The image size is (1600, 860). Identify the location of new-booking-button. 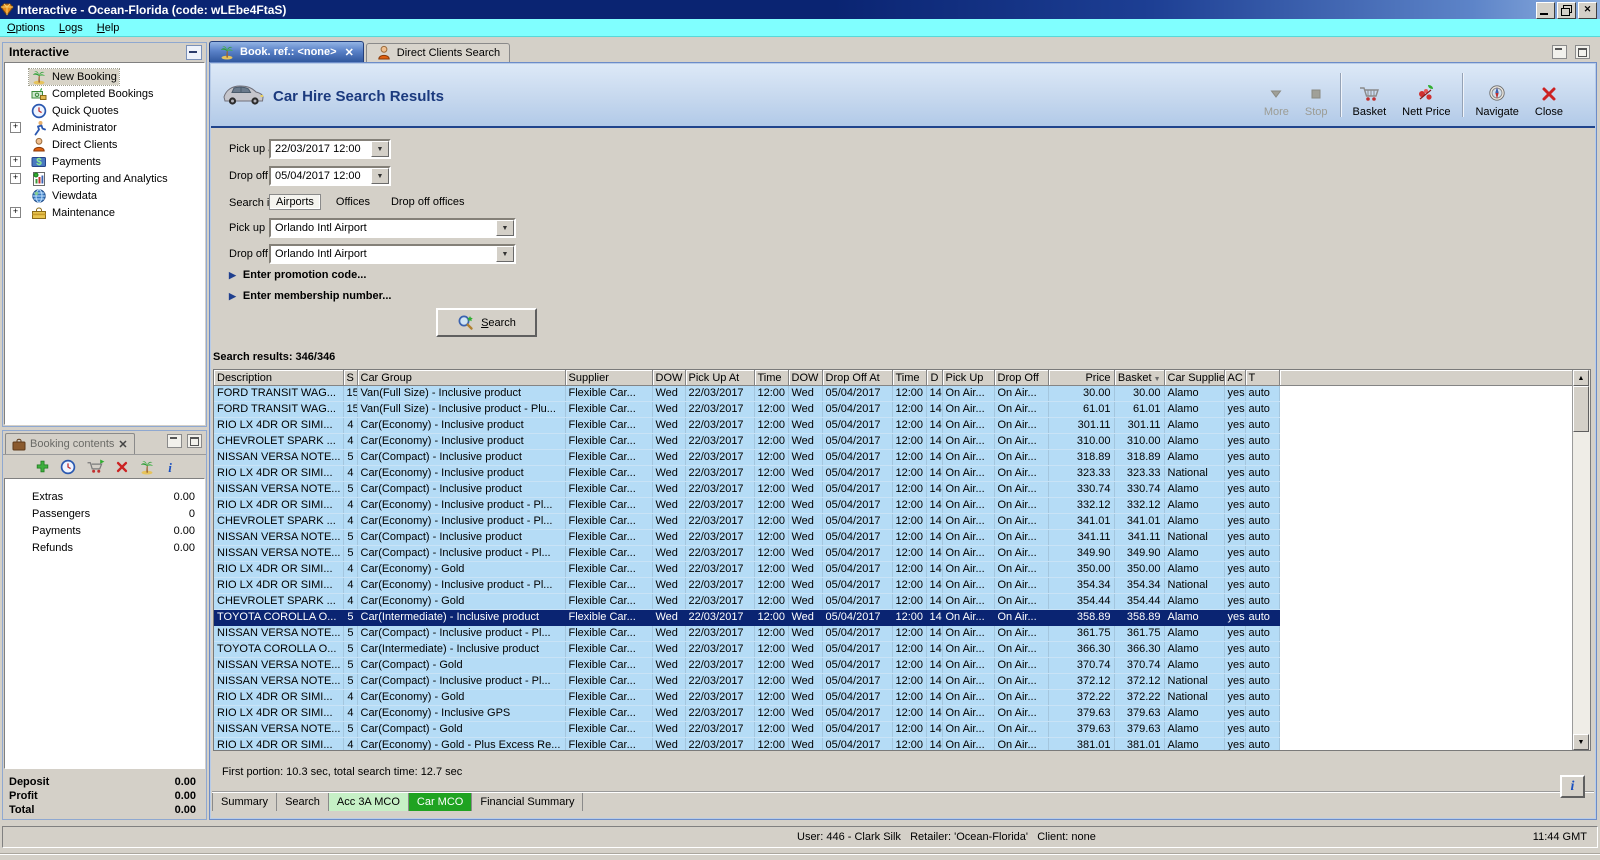
(147, 467).